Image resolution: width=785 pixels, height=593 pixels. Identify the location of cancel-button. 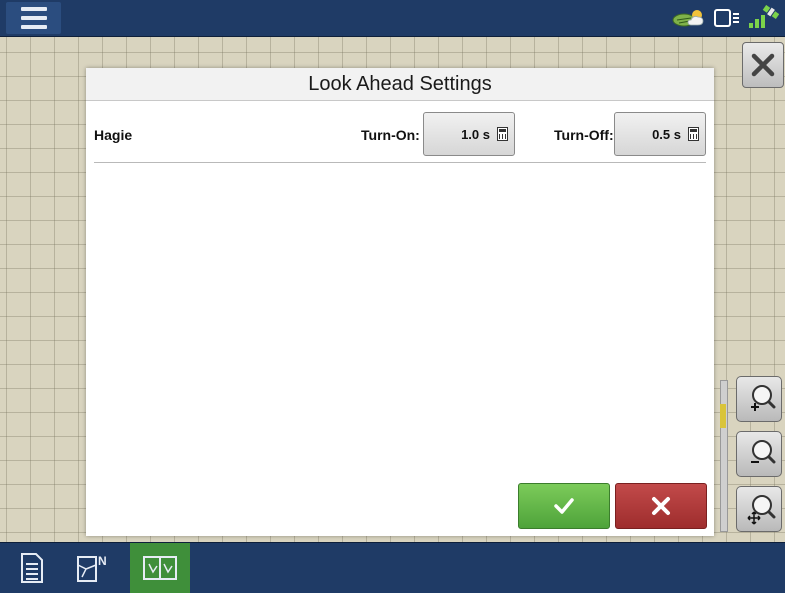
(661, 506).